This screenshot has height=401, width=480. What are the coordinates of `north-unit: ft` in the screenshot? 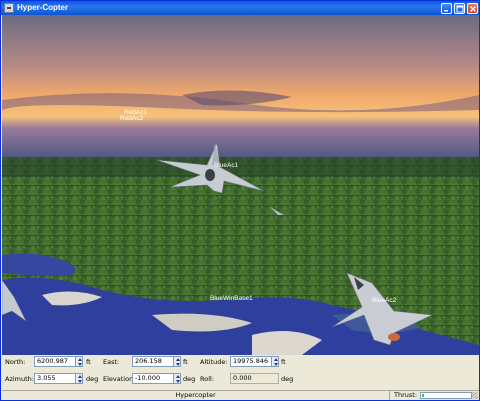 It's located at (88, 362).